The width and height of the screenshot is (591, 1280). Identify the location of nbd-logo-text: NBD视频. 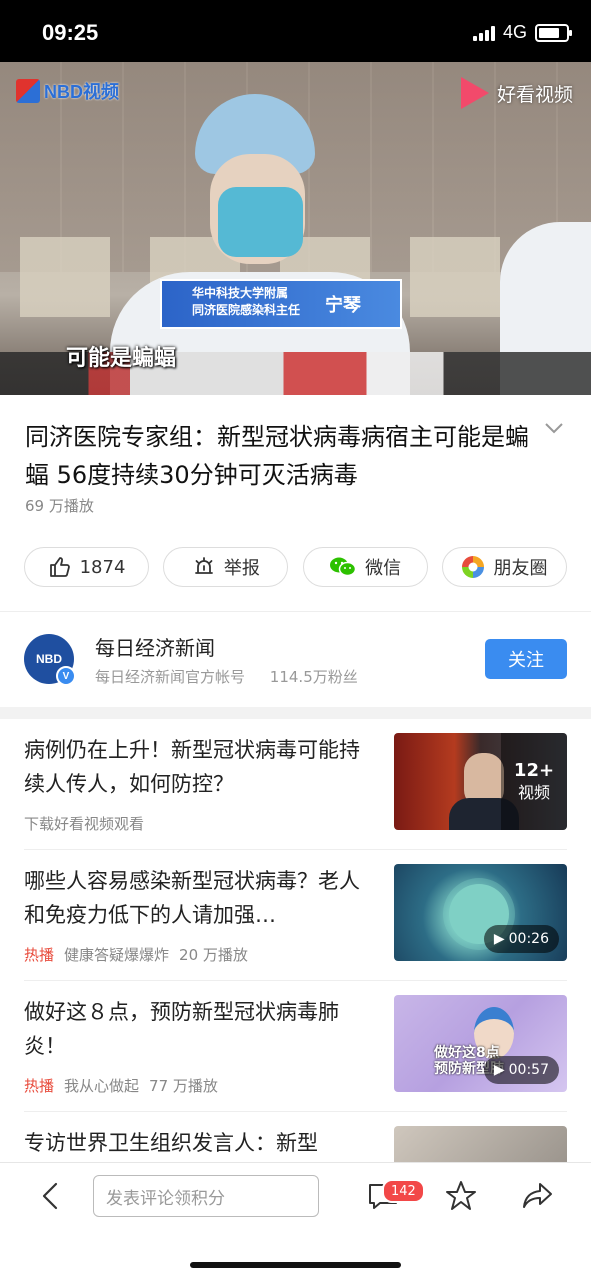
(81, 92).